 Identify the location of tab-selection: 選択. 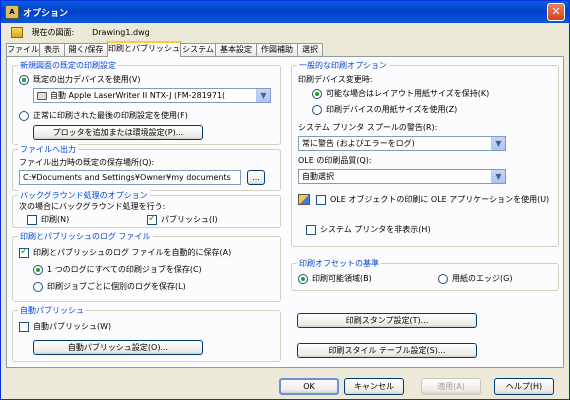
(310, 49).